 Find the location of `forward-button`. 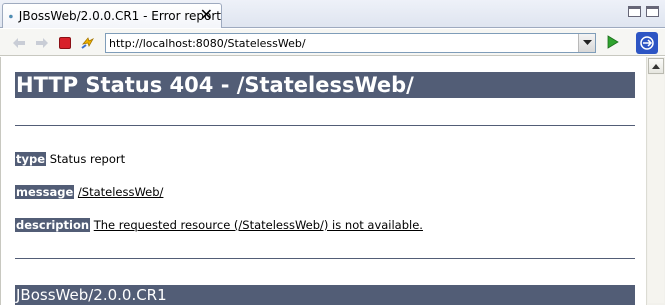

forward-button is located at coordinates (42, 43).